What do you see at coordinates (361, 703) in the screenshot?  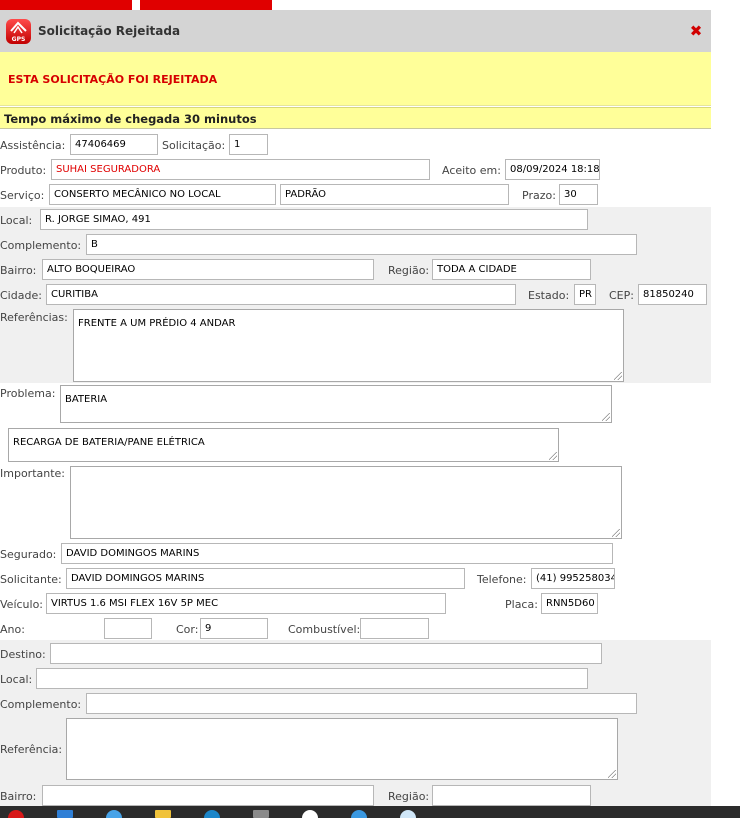 I see `complemento-destino-field` at bounding box center [361, 703].